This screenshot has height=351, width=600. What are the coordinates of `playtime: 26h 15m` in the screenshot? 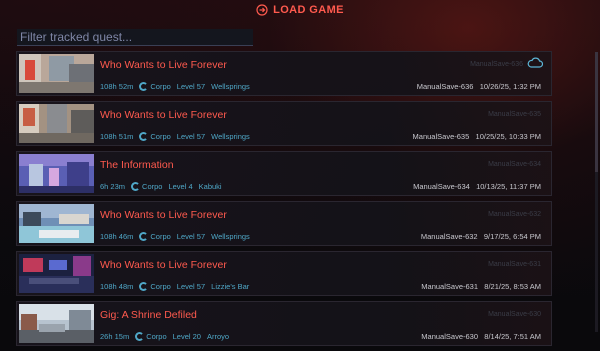 It's located at (115, 336).